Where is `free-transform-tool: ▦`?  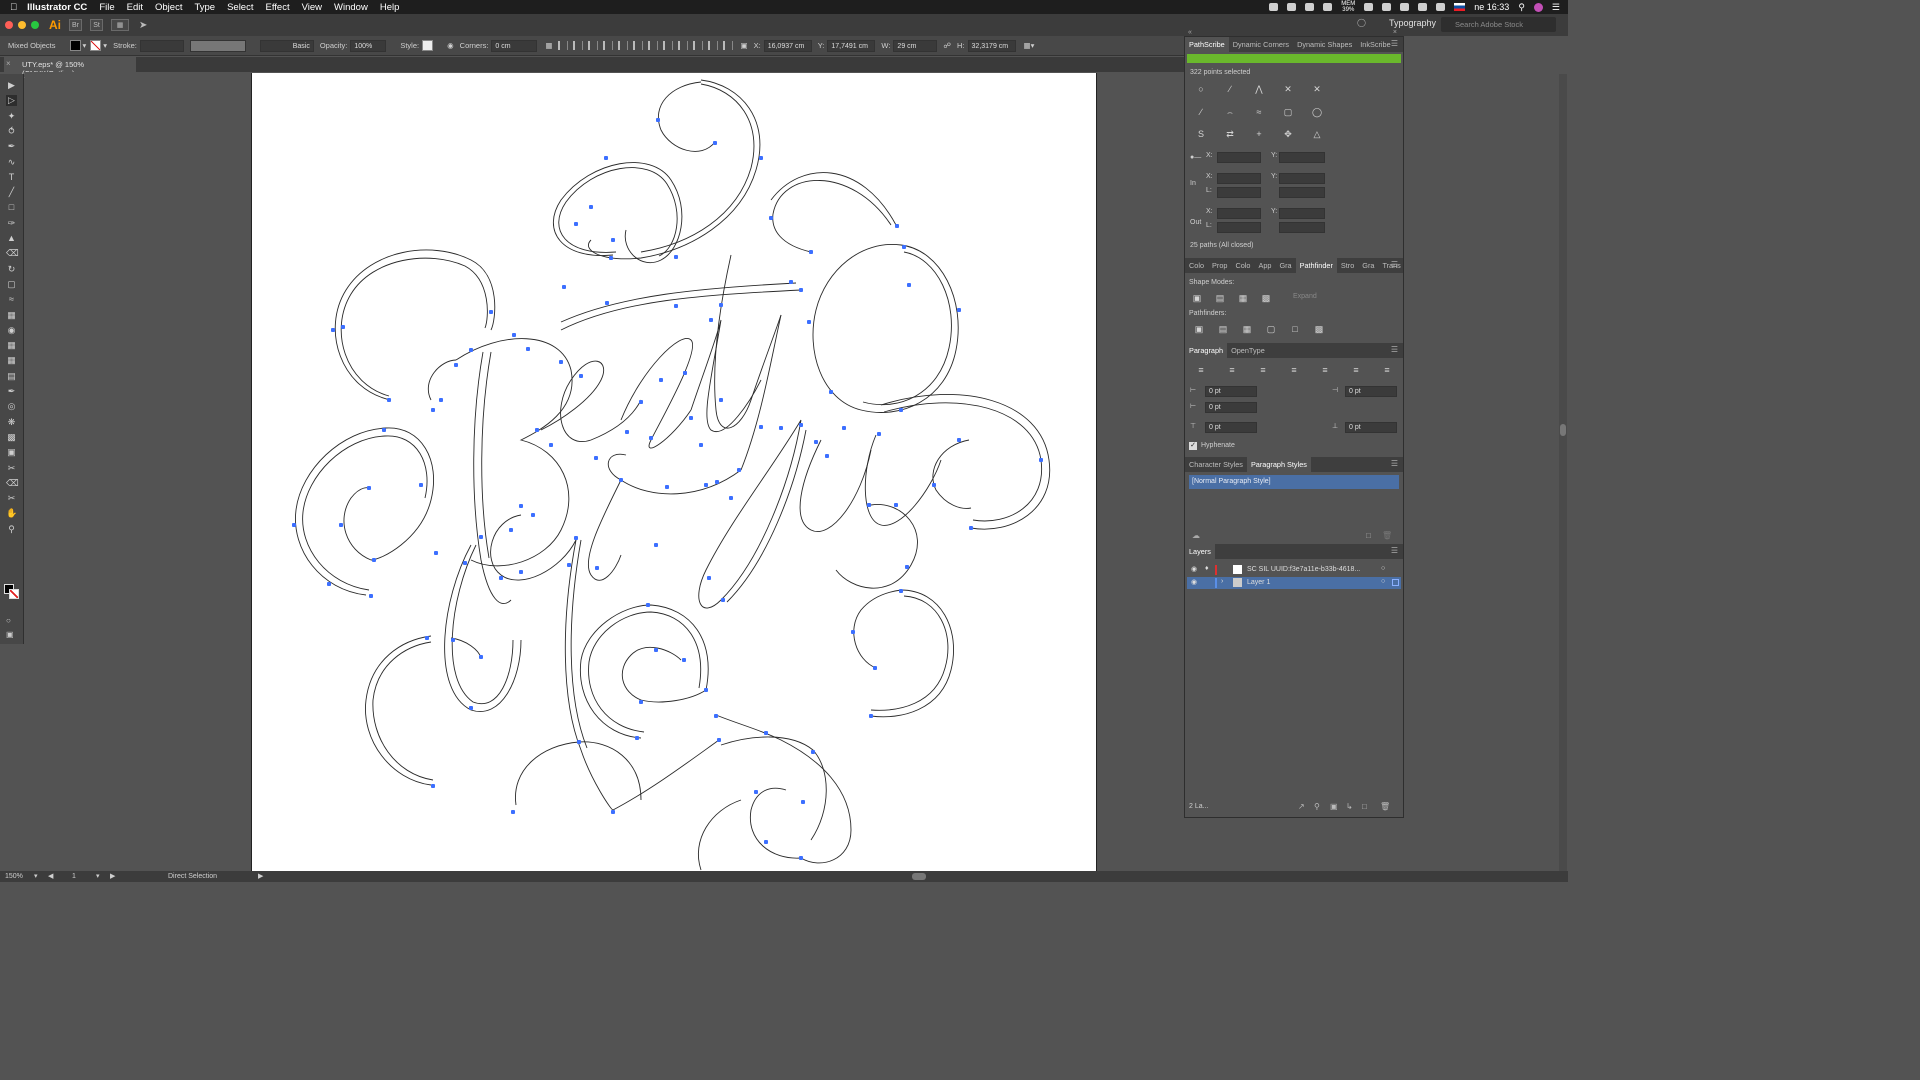 free-transform-tool: ▦ is located at coordinates (11, 315).